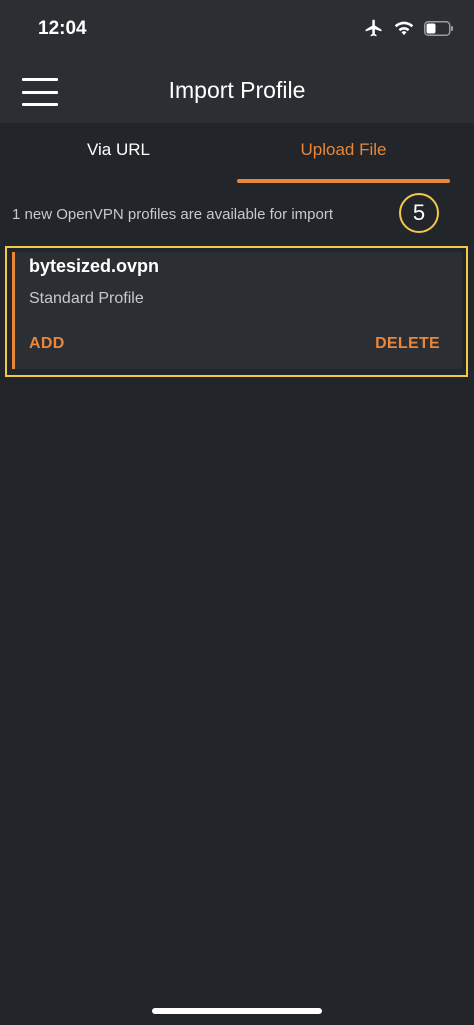 The height and width of the screenshot is (1025, 474). Describe the element at coordinates (94, 266) in the screenshot. I see `profile-name: bytesized.ovpn` at that location.